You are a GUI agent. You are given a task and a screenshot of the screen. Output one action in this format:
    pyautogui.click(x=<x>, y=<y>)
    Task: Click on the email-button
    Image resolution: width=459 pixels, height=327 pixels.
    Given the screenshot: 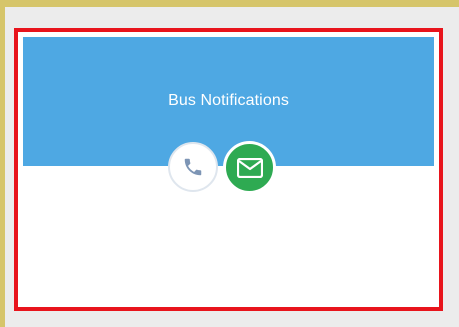 What is the action you would take?
    pyautogui.click(x=249, y=167)
    